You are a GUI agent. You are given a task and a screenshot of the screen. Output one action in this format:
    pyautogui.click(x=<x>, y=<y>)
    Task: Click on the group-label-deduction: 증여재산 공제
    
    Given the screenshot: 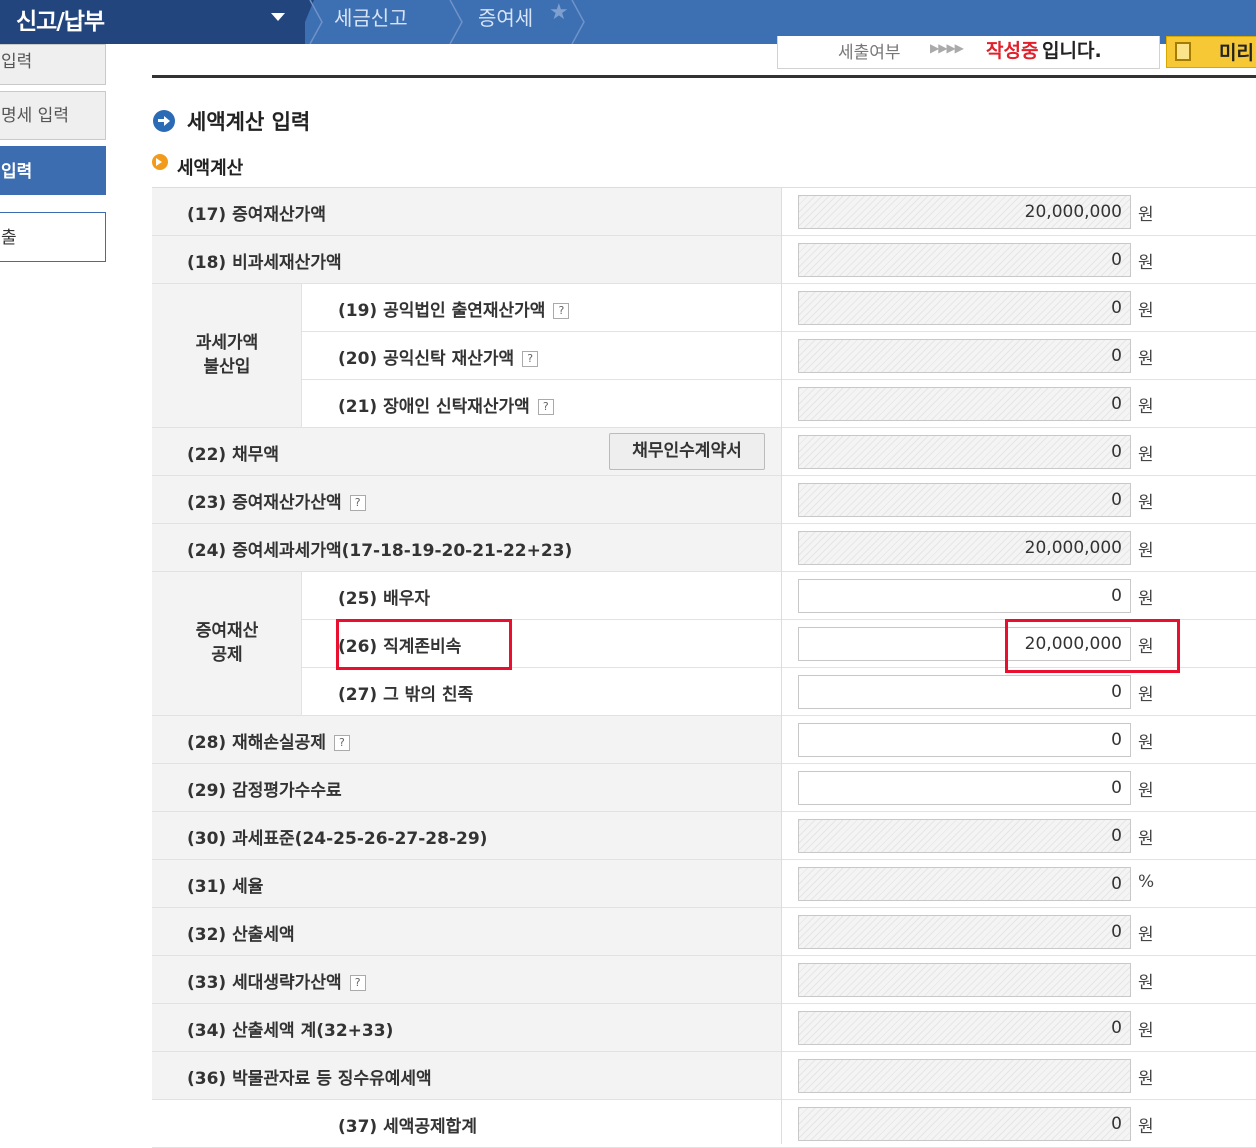 What is the action you would take?
    pyautogui.click(x=227, y=643)
    